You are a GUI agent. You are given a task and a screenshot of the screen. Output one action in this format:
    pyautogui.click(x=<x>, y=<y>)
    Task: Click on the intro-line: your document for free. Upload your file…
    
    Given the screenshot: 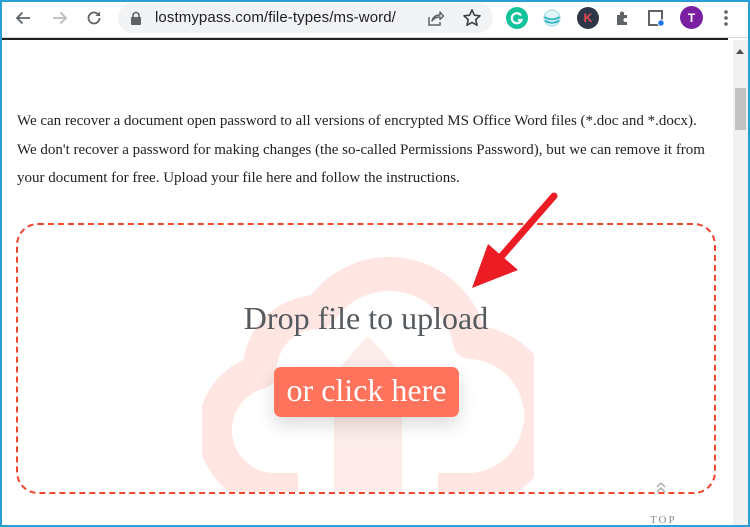 What is the action you would take?
    pyautogui.click(x=238, y=178)
    